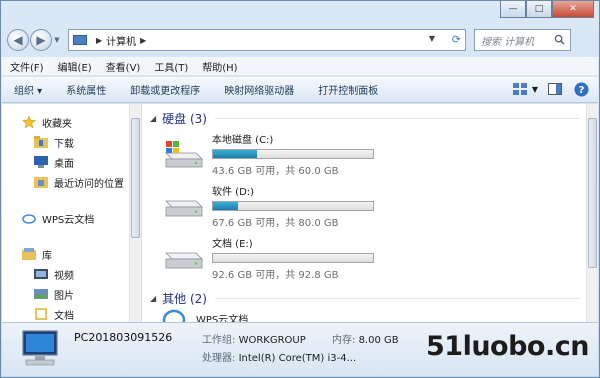  I want to click on navigation-pane: 收藏夹 下载 桌面 最近访问的位置 WPS云文档 库 视频 图片 文档, so click(72, 213).